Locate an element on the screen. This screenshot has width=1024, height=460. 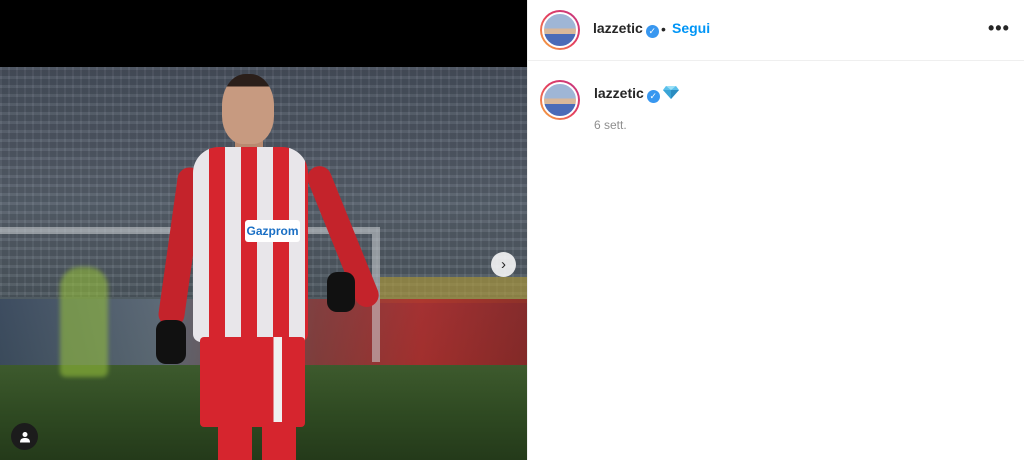
header-avatar is located at coordinates (560, 30).